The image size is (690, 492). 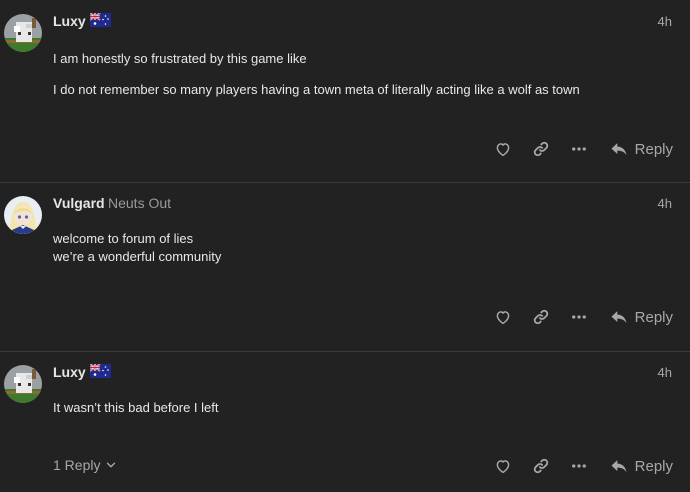 What do you see at coordinates (137, 256) in the screenshot?
I see `post-line: we’re a wonderful community` at bounding box center [137, 256].